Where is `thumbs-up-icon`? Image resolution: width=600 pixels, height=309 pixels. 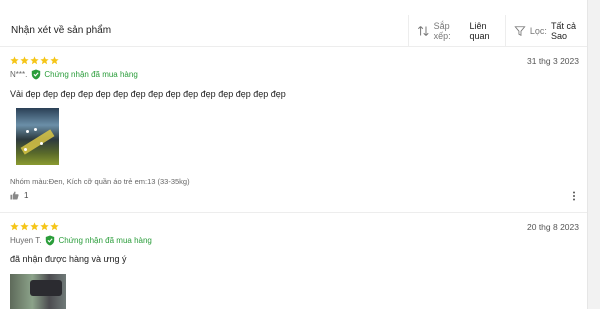 thumbs-up-icon is located at coordinates (14, 195).